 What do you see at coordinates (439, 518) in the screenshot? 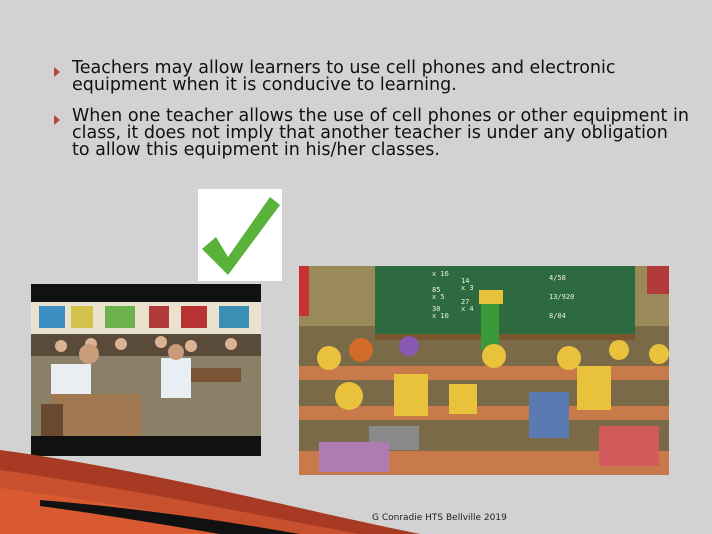
I see `footer-text: G Conradie HTS Bellville 2019` at bounding box center [439, 518].